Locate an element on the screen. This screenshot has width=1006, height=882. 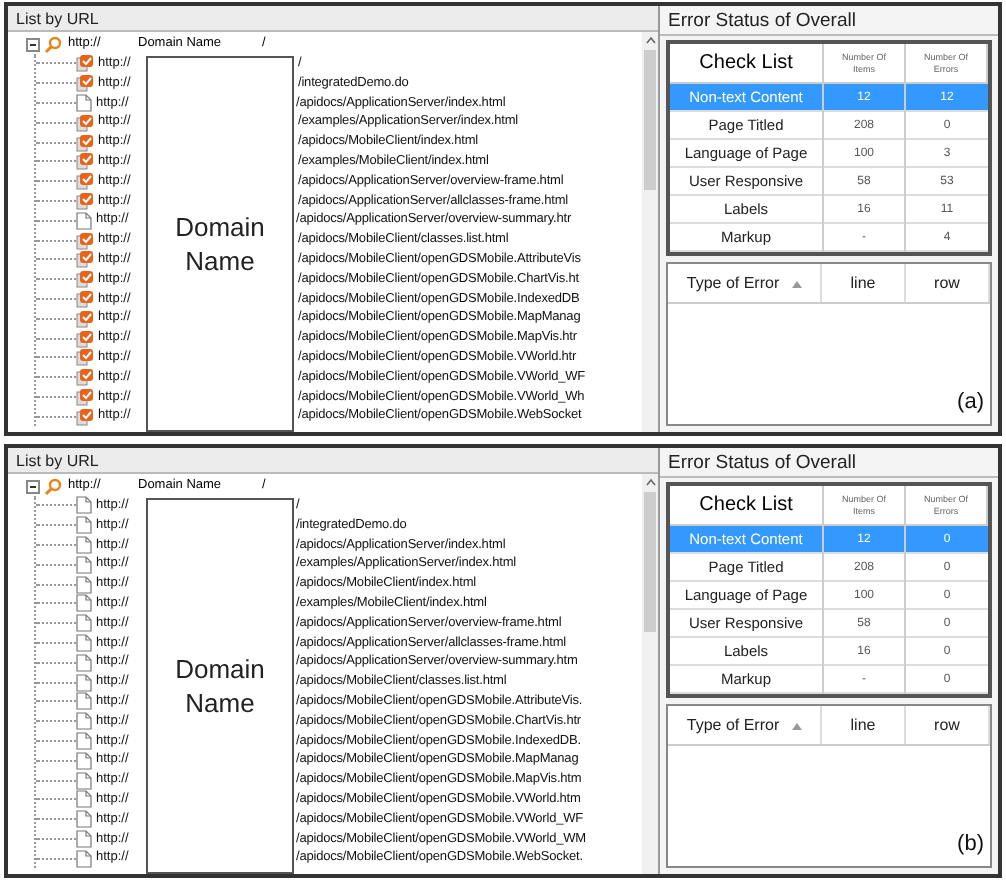
figure-label: (a) is located at coordinates (970, 402).